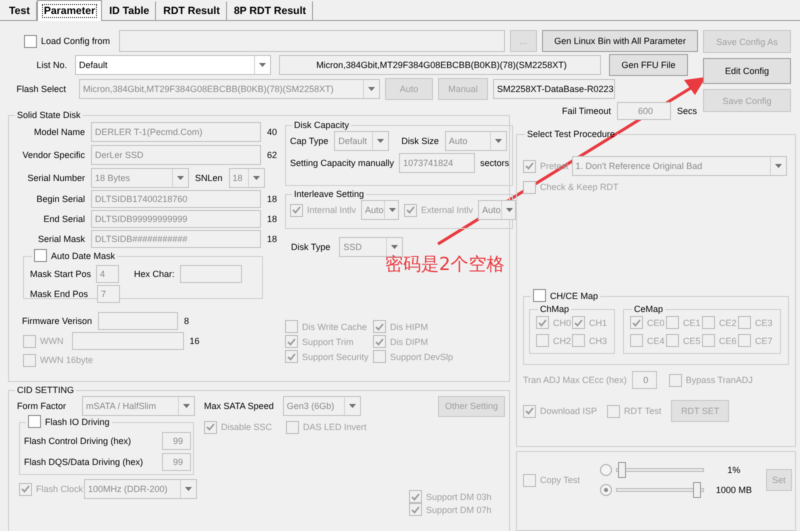 This screenshot has width=800, height=531. Describe the element at coordinates (272, 155) in the screenshot. I see `length-label: 62` at that location.